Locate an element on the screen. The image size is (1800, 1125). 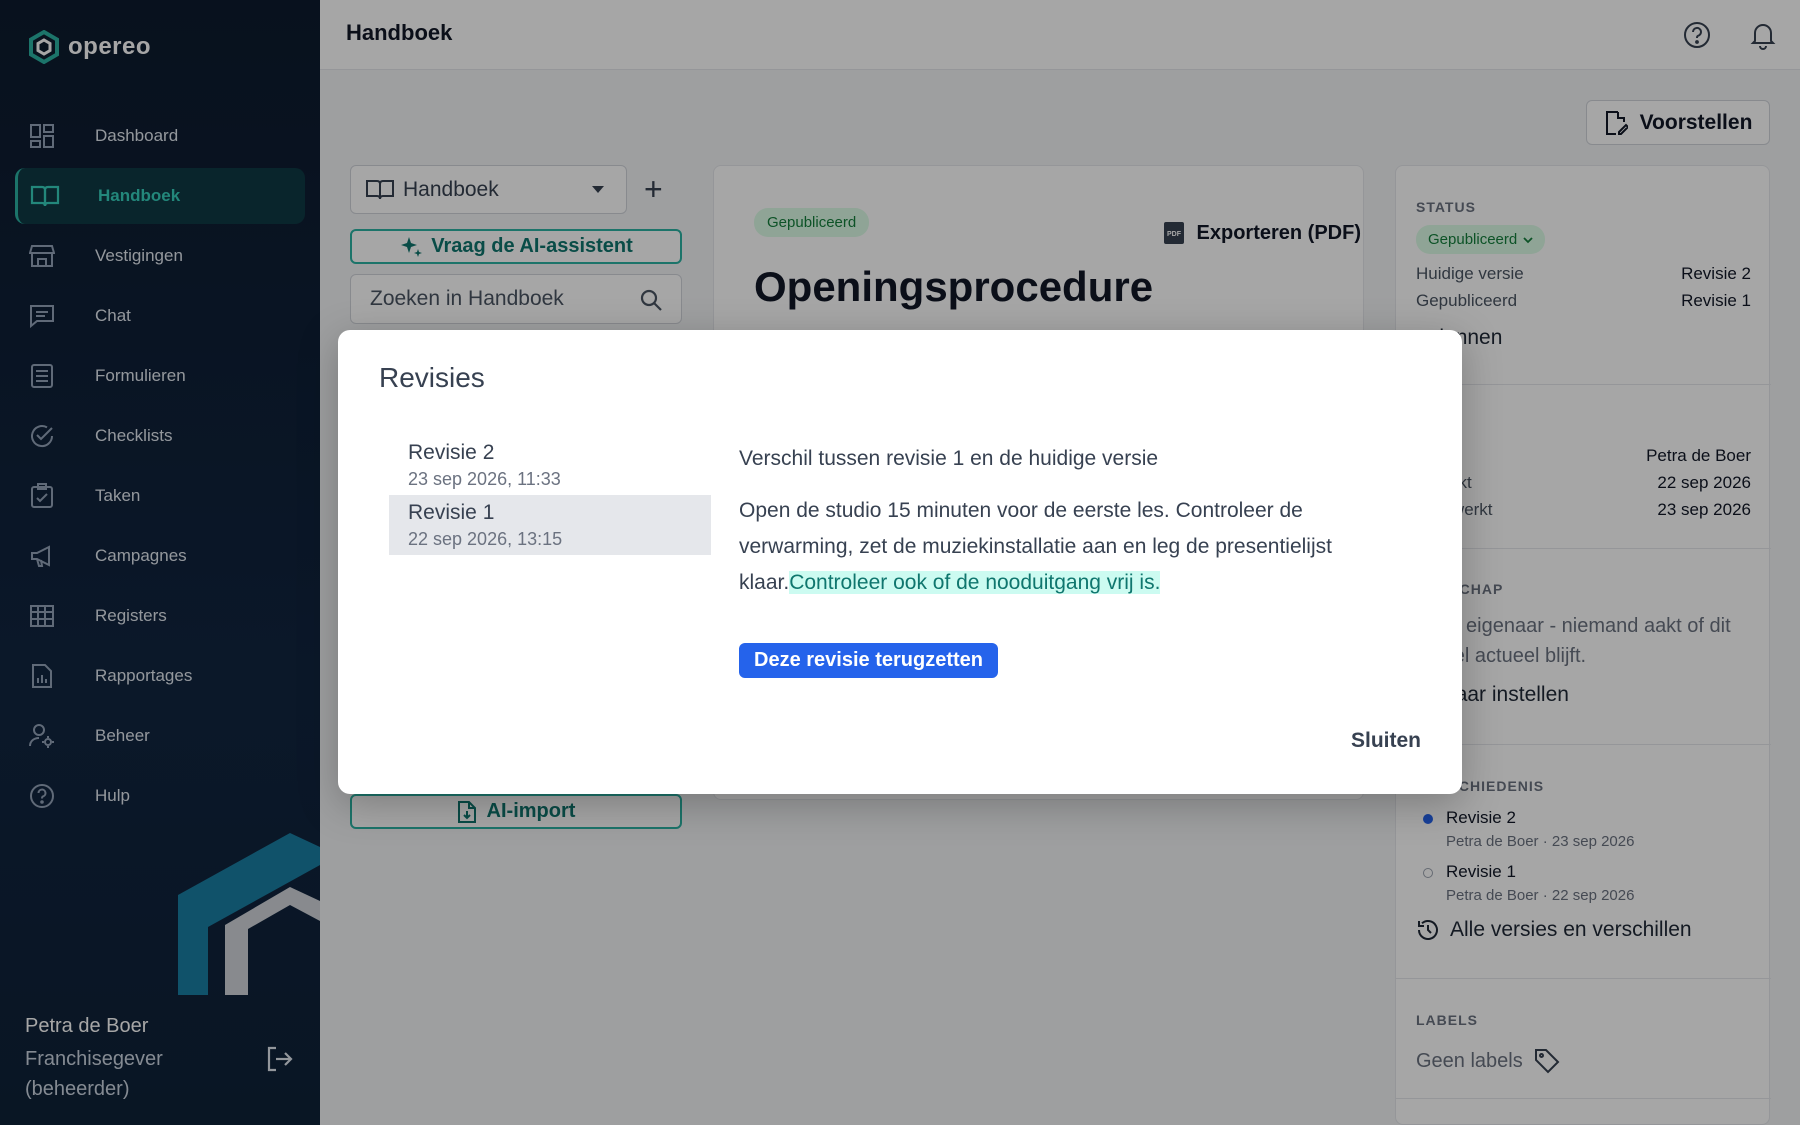
dialog-title: Revisies is located at coordinates (432, 377).